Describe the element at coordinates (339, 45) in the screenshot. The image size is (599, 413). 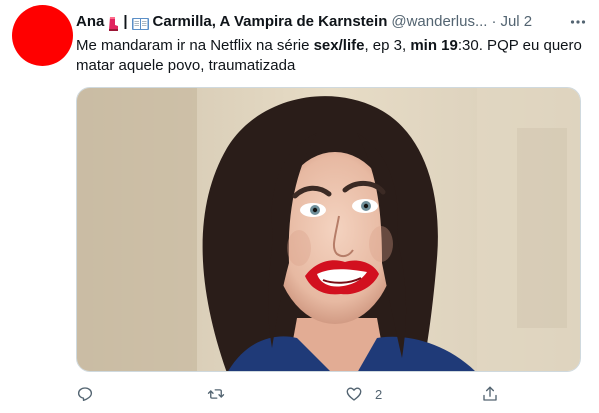
I see `tweet-text-bold: sex/life` at that location.